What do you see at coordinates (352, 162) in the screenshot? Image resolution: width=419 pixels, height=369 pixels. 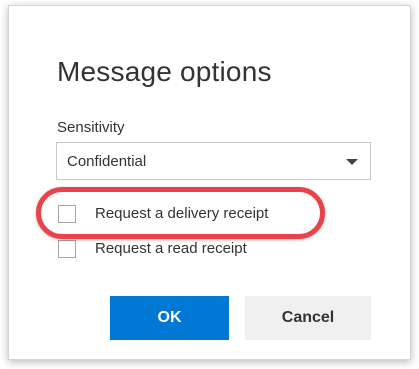 I see `chevron-down-icon` at bounding box center [352, 162].